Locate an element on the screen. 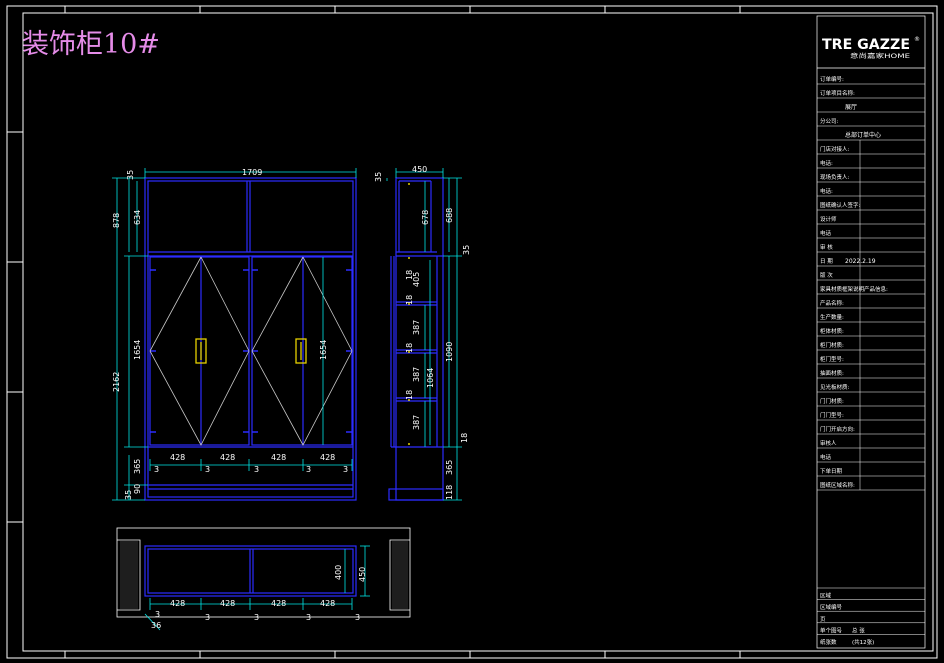  title-block-row-label: 版 次 is located at coordinates (826, 275).